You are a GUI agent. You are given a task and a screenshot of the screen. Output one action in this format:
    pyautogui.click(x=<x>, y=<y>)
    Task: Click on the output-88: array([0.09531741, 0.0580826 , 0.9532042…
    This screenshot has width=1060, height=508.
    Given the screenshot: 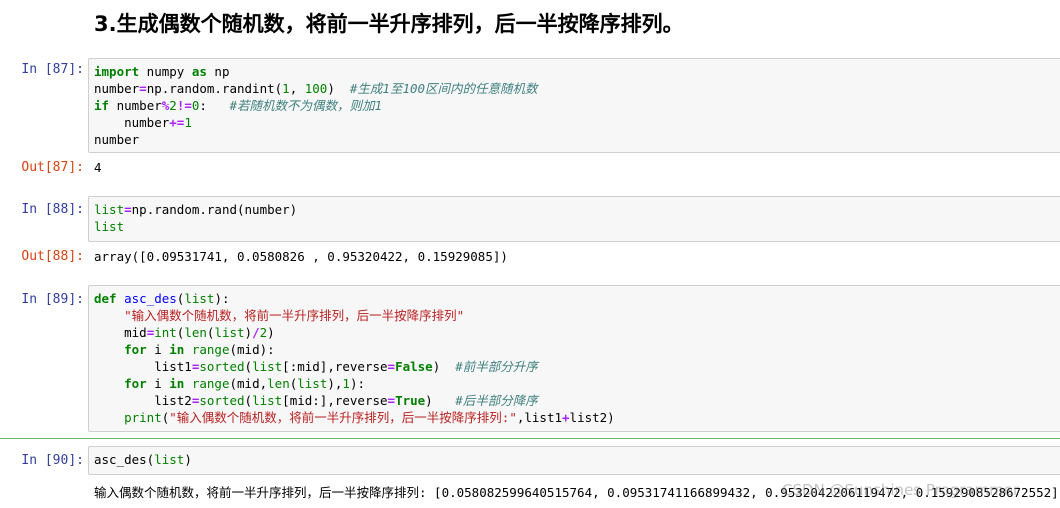 What is the action you would take?
    pyautogui.click(x=301, y=256)
    